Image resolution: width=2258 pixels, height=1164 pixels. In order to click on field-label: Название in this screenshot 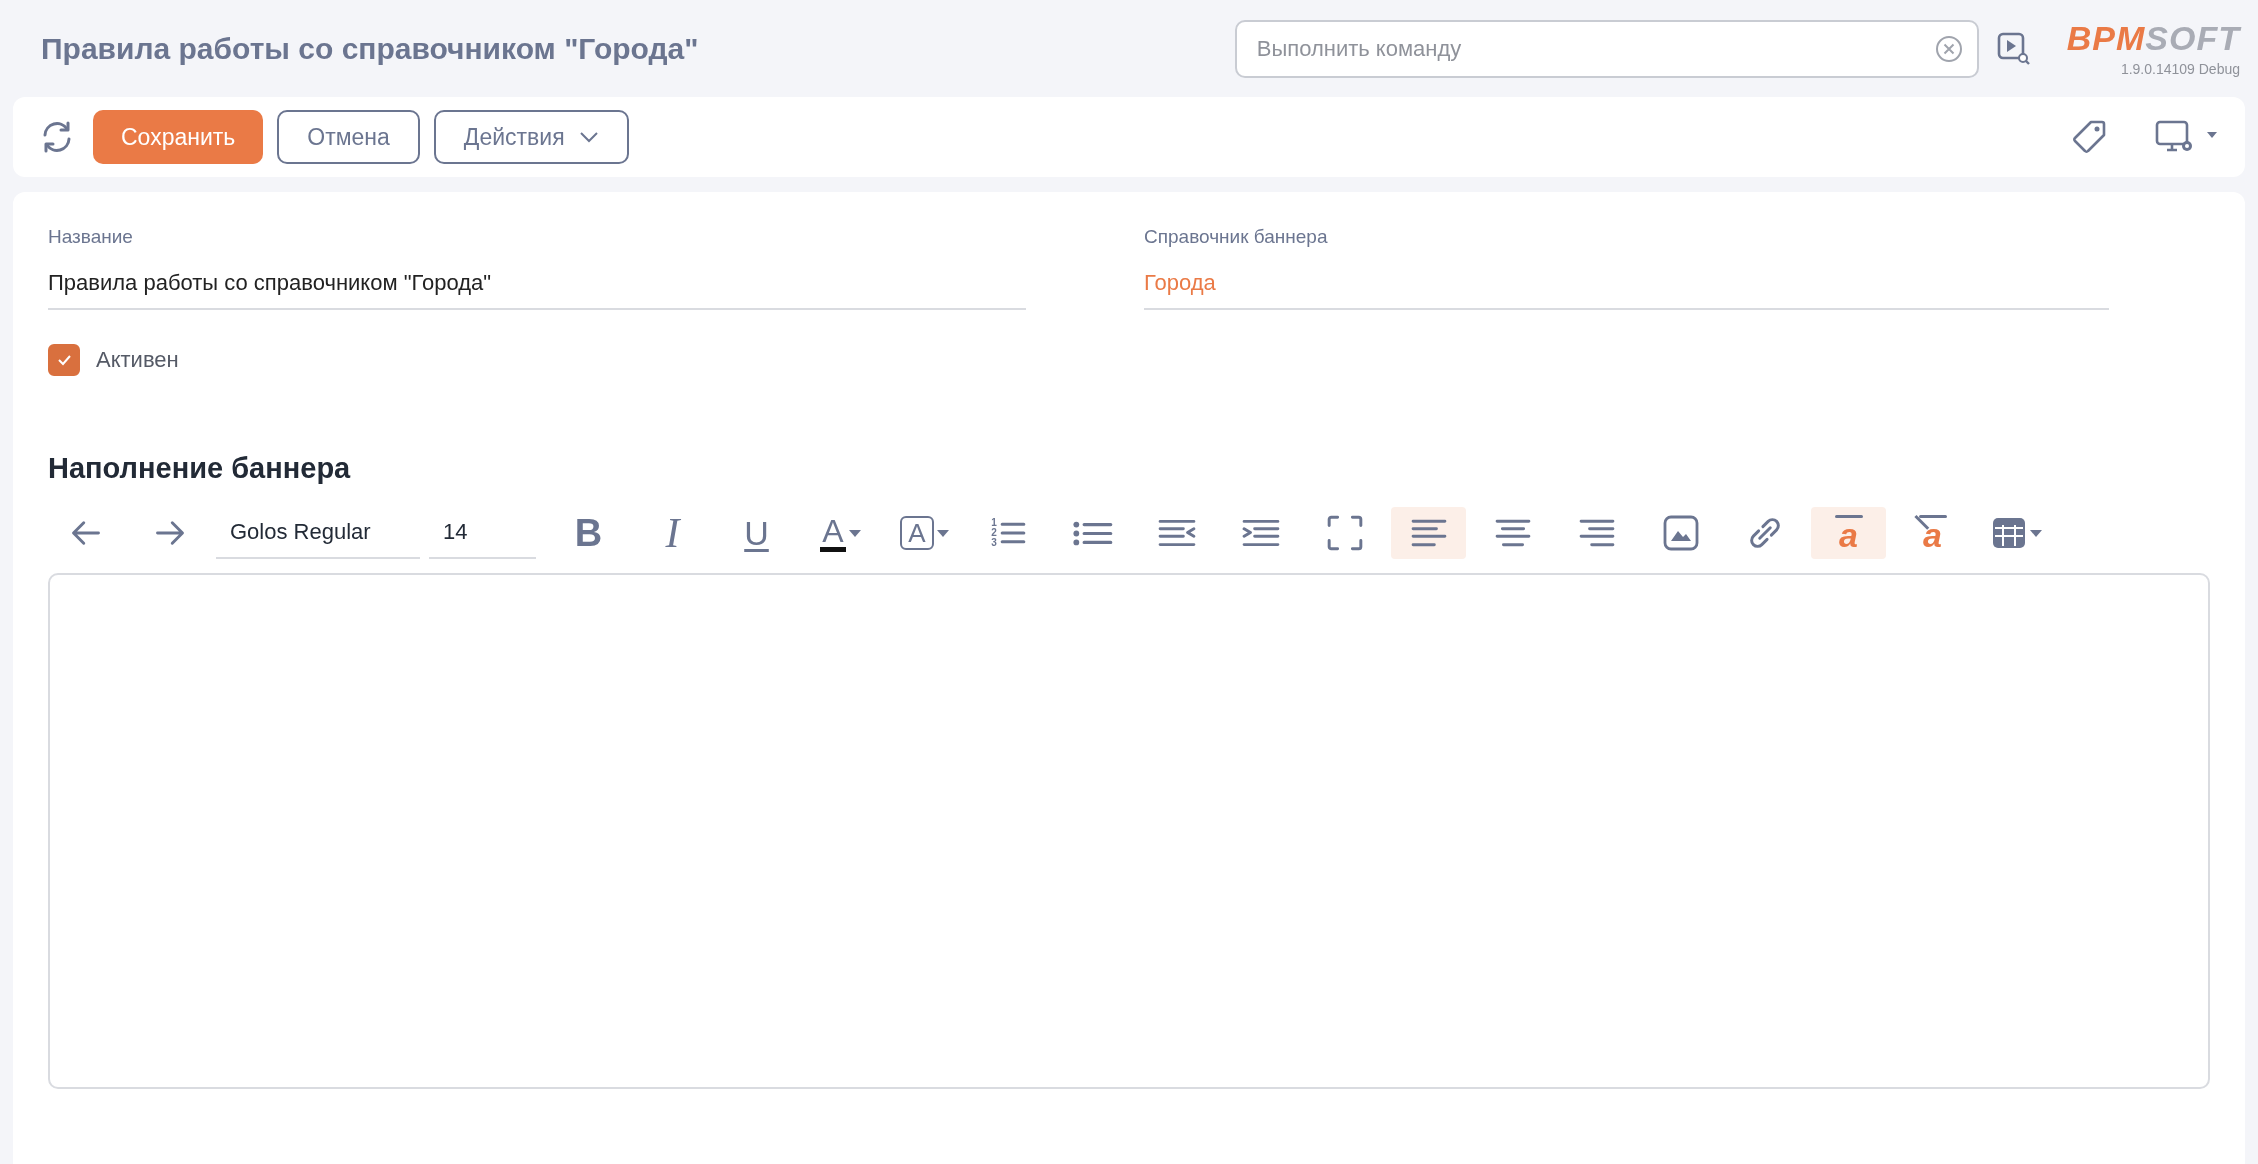, I will do `click(91, 237)`.